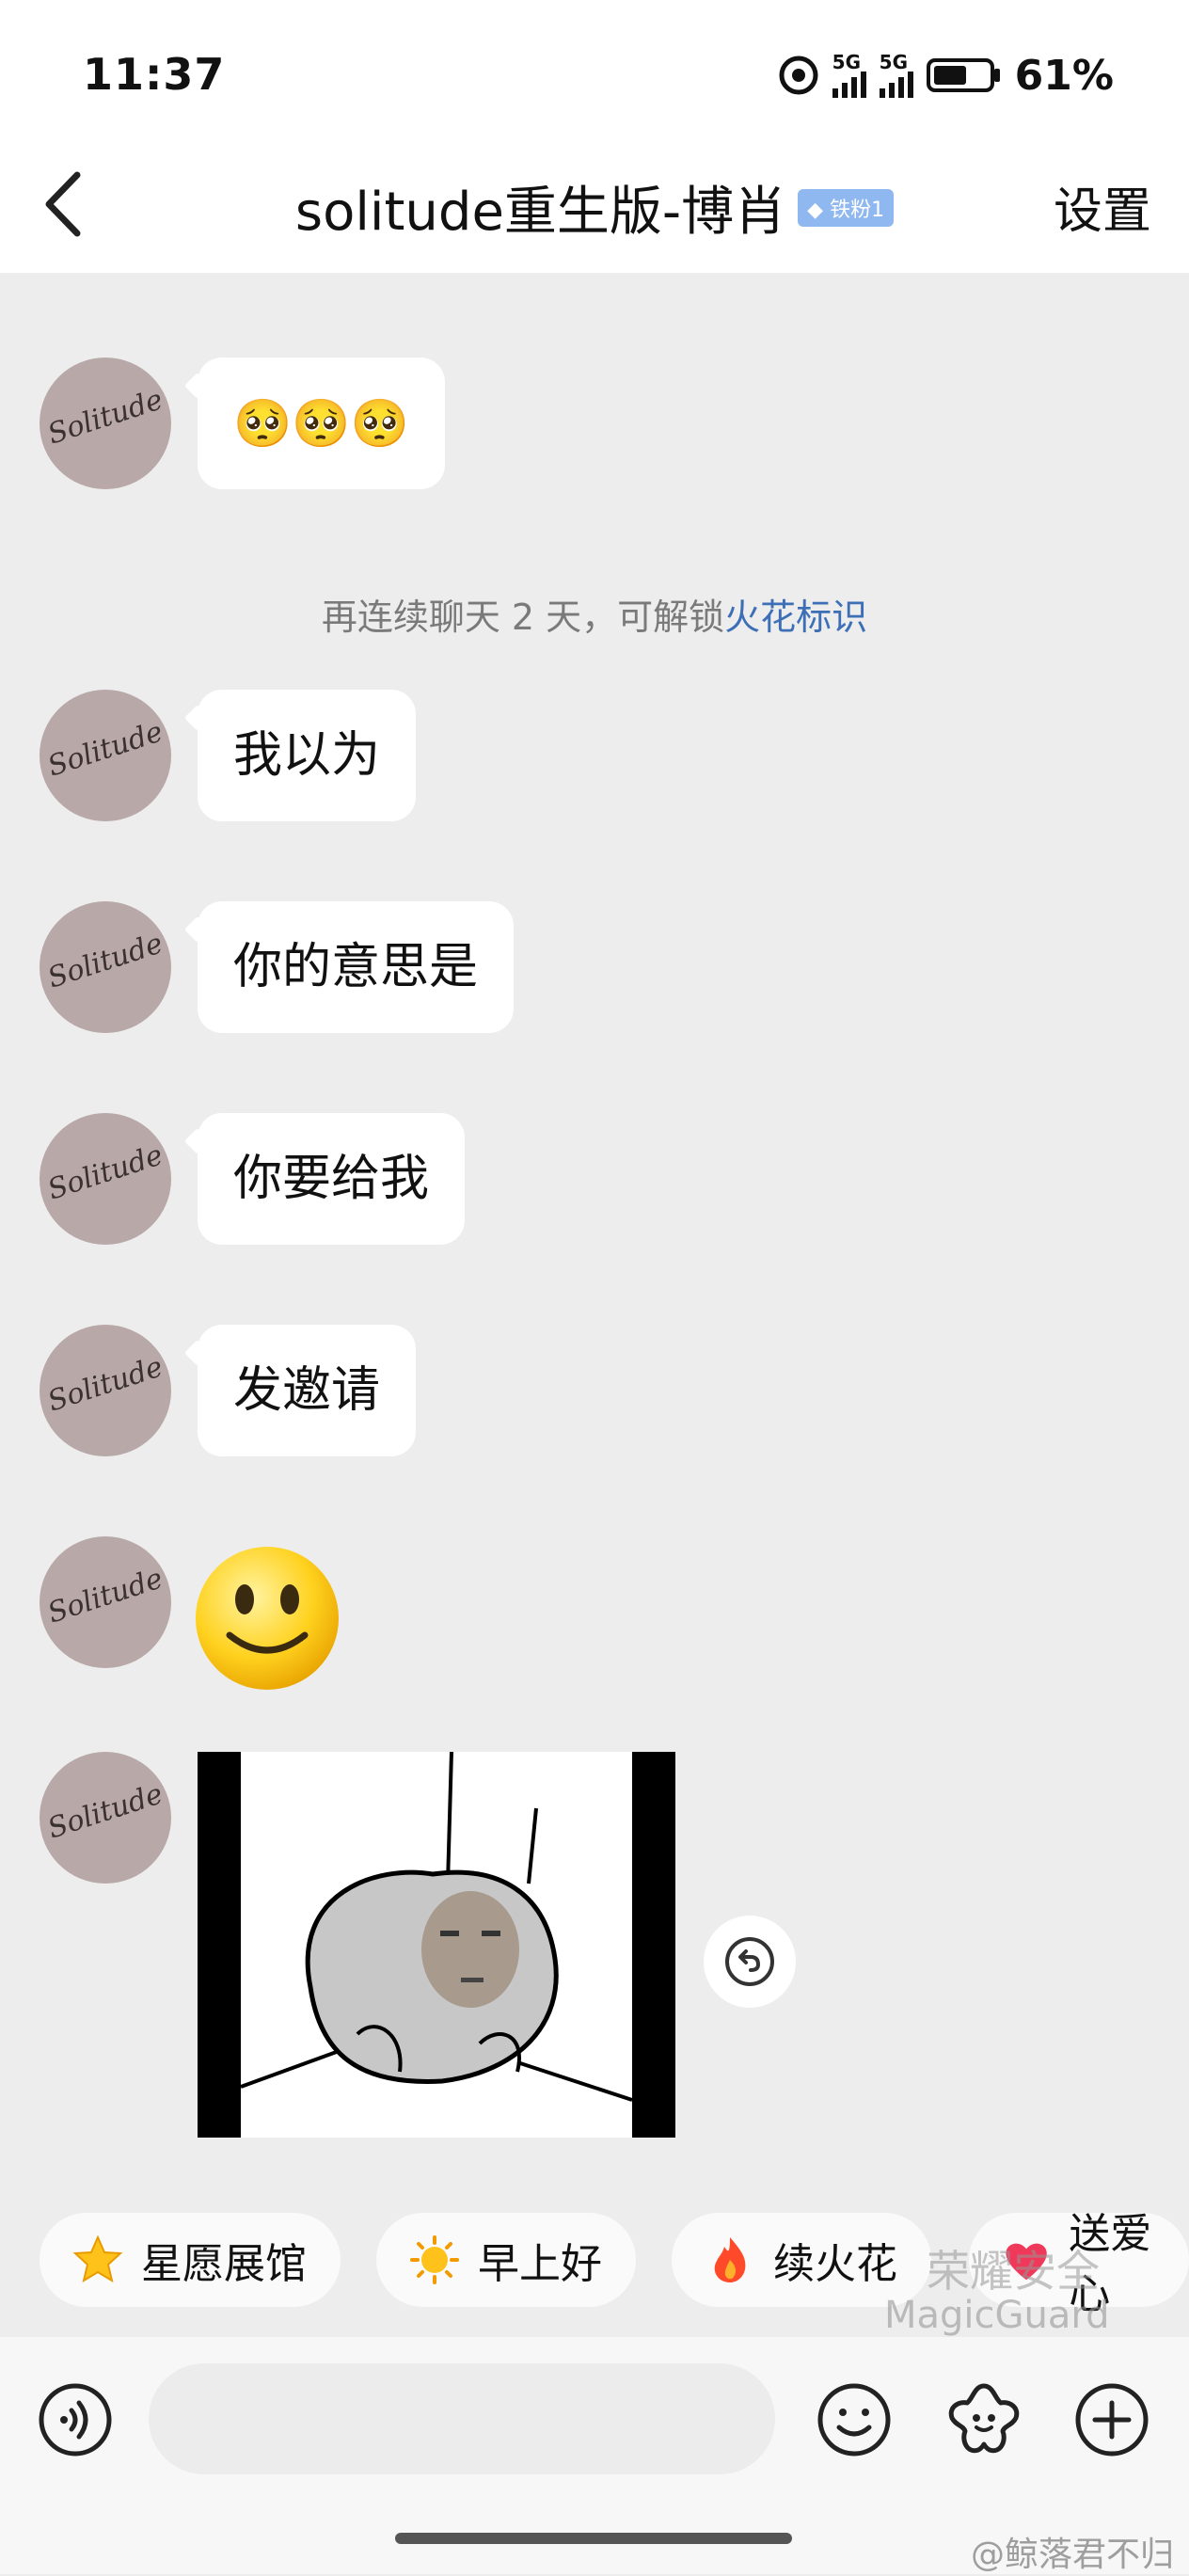 This screenshot has height=2576, width=1189. Describe the element at coordinates (984, 2419) in the screenshot. I see `flower-icon` at that location.